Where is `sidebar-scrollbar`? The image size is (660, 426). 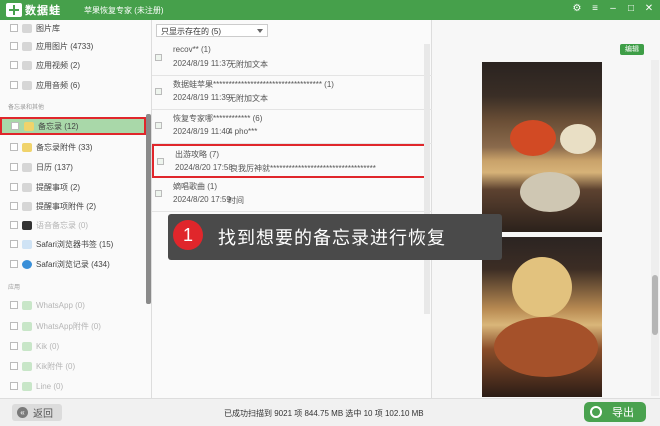
sidebar-scrollbar is located at coordinates (148, 209).